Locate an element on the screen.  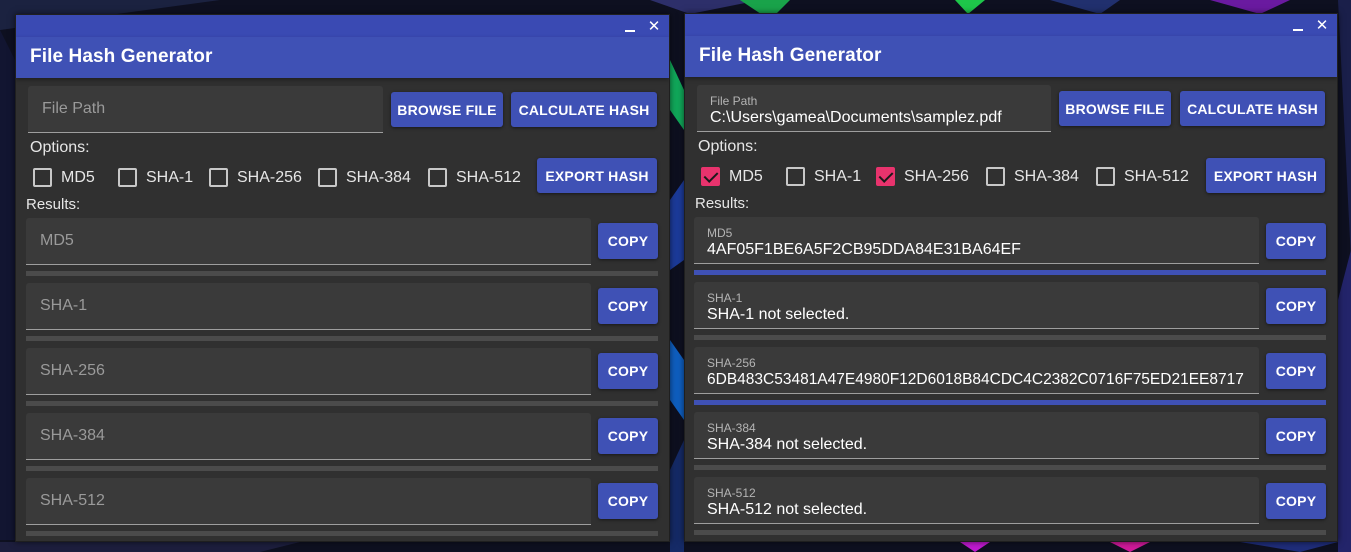
sha1-checkbox-label: SHA-1 is located at coordinates (170, 177).